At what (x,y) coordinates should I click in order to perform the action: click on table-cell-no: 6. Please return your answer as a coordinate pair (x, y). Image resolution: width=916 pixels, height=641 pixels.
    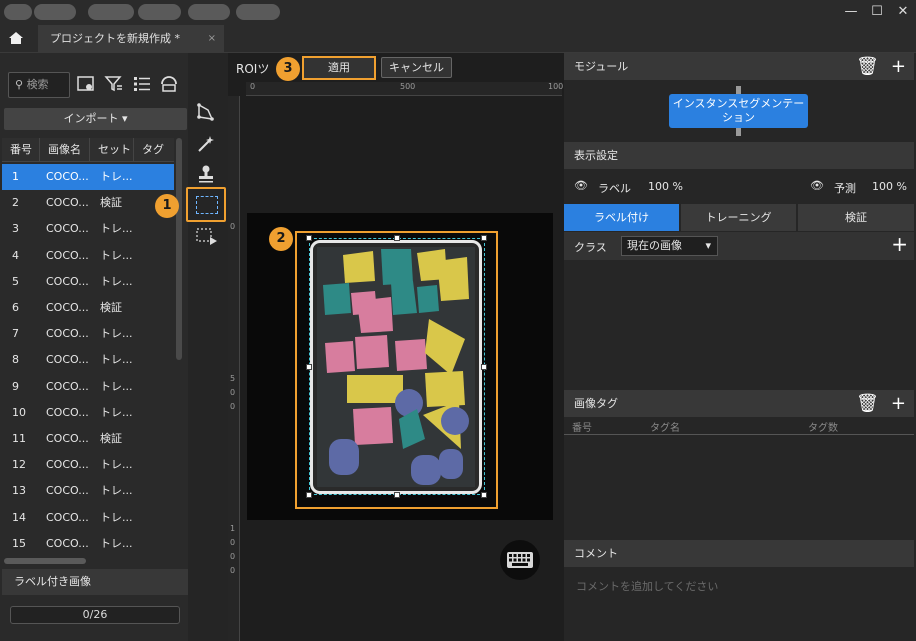
    Looking at the image, I should click on (15, 307).